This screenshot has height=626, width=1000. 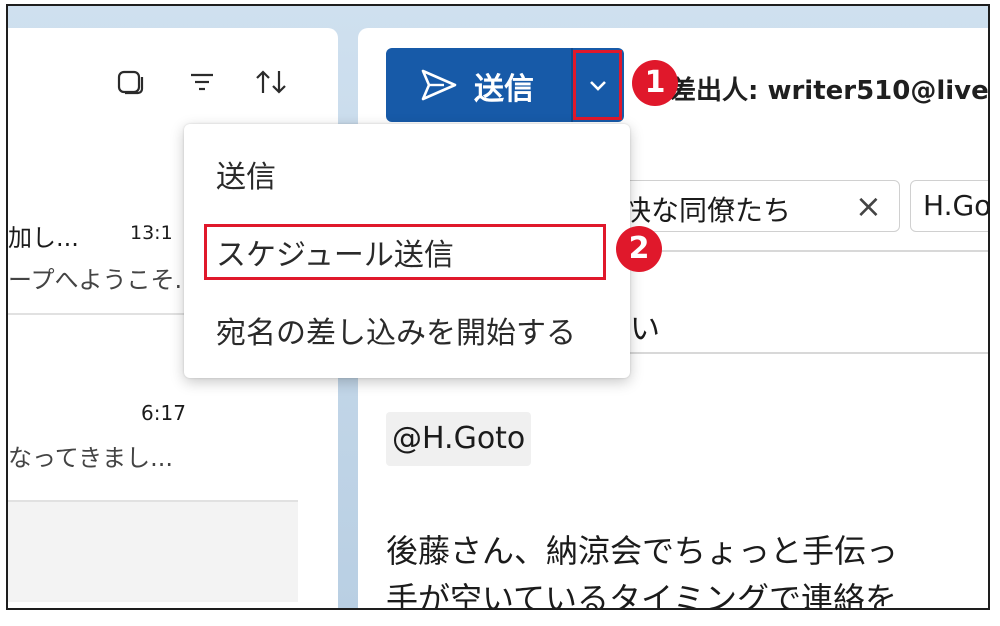 I want to click on menu-item-send: 送信, so click(x=246, y=174).